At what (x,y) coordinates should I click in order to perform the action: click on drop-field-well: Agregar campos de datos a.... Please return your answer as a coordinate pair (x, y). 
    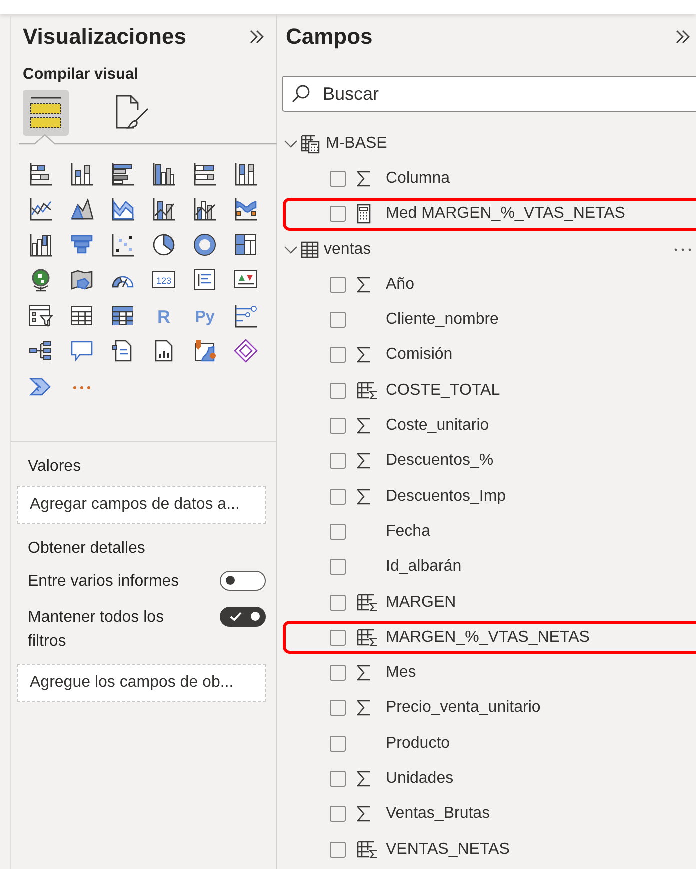
    Looking at the image, I should click on (141, 505).